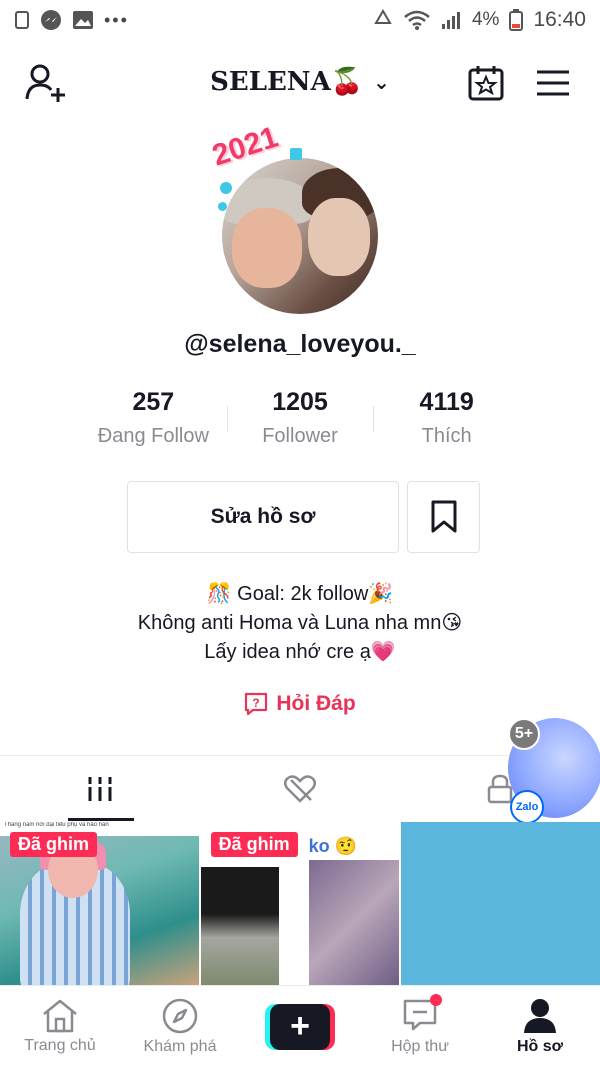 The width and height of the screenshot is (600, 1067). Describe the element at coordinates (553, 83) in the screenshot. I see `menu-icon` at that location.